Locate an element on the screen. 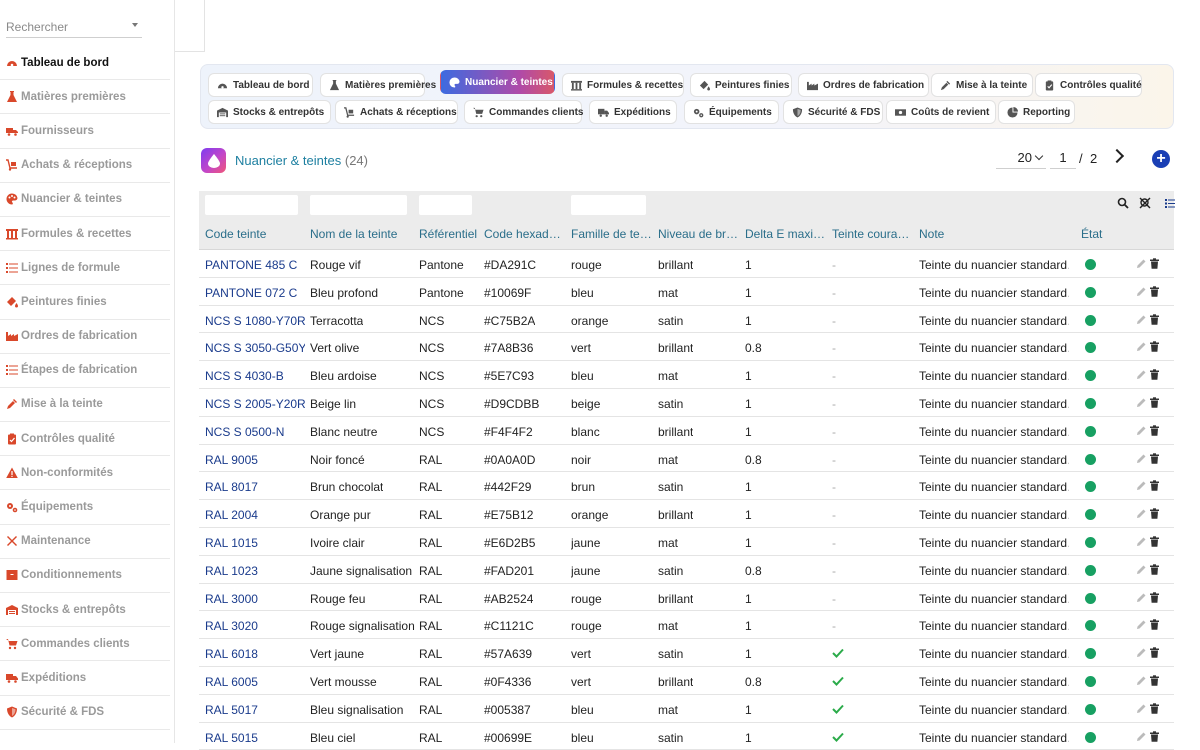 Image resolution: width=1200 pixels, height=750 pixels. add-record-button: + is located at coordinates (1161, 159).